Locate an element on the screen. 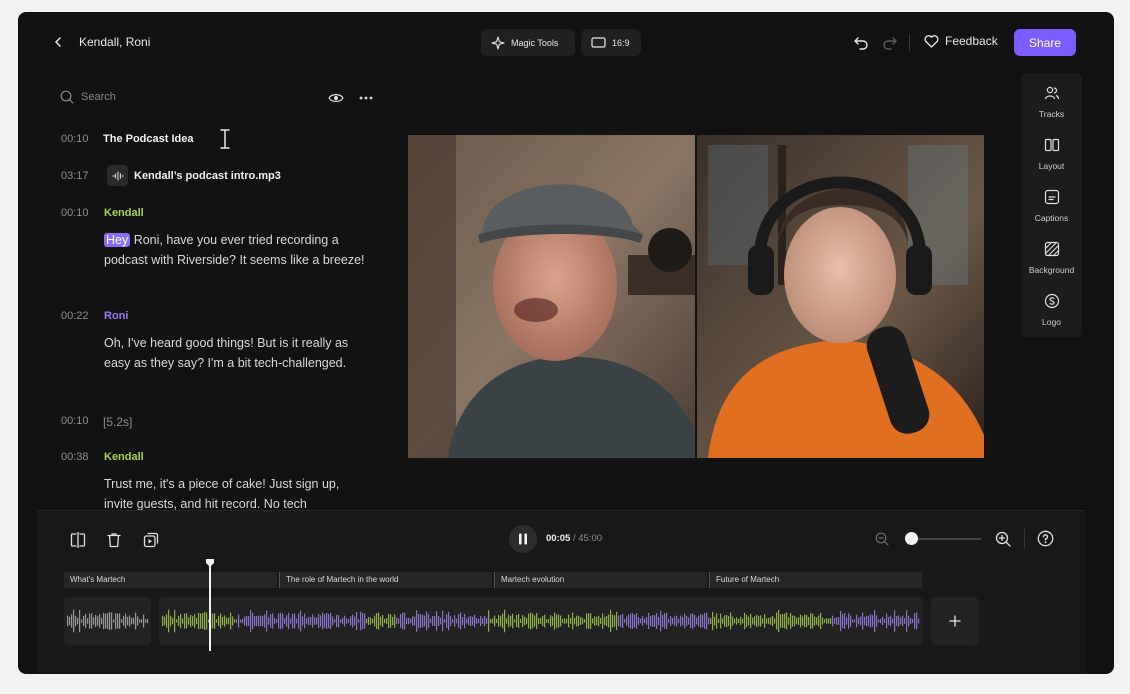 The width and height of the screenshot is (1130, 694). zoom-out-icon is located at coordinates (882, 539).